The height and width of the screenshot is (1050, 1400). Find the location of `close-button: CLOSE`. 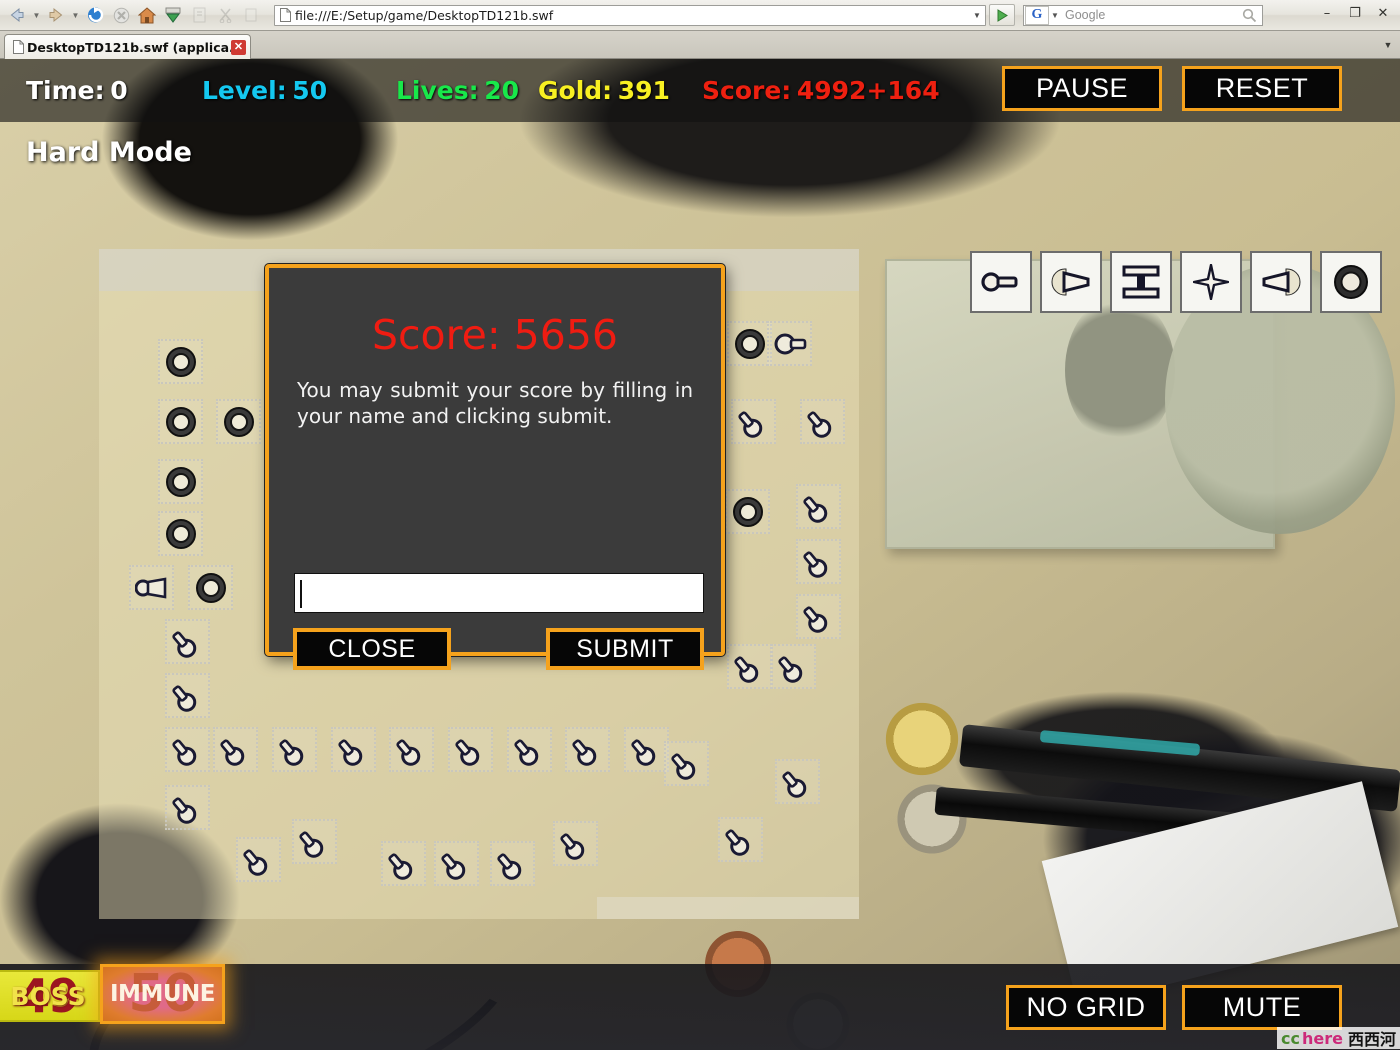

close-button: CLOSE is located at coordinates (372, 649).